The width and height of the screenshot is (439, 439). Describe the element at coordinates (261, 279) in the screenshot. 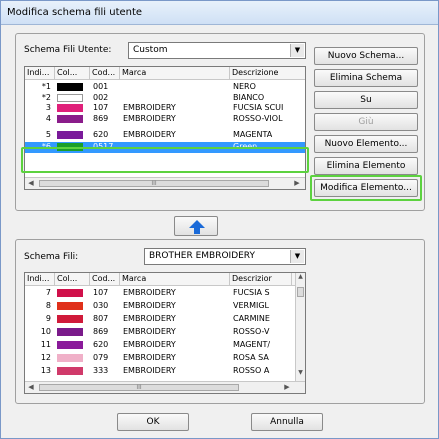

I see `col-header-description: Descrizior` at that location.